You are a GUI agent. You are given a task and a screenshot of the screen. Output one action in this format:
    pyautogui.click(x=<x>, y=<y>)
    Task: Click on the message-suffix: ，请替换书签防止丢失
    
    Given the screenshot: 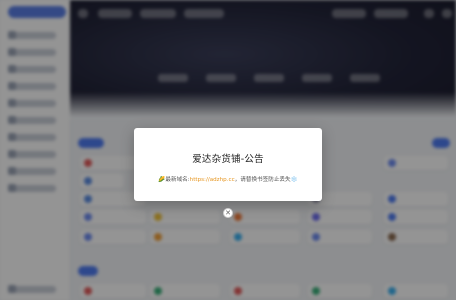 What is the action you would take?
    pyautogui.click(x=262, y=180)
    